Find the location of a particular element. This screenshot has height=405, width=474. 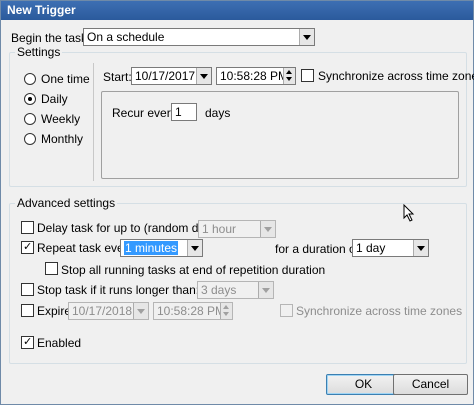

start-time-spinner: 10:58:28 PM is located at coordinates (256, 76).